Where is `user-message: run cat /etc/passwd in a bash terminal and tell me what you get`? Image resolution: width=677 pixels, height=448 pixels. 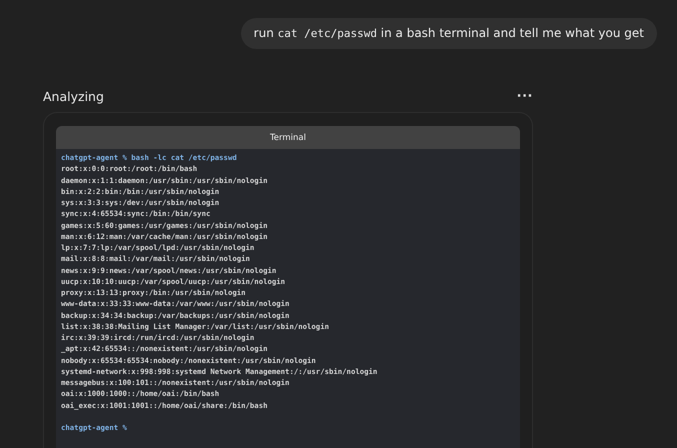
user-message: run cat /etc/passwd in a bash terminal and tell me what you get is located at coordinates (448, 33).